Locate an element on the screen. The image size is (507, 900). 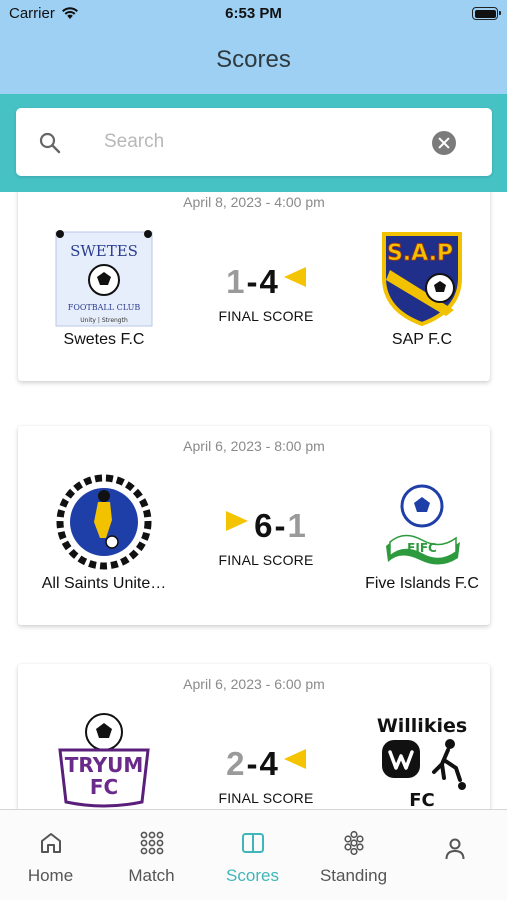
tab-standing-label: Standing is located at coordinates (353, 875).